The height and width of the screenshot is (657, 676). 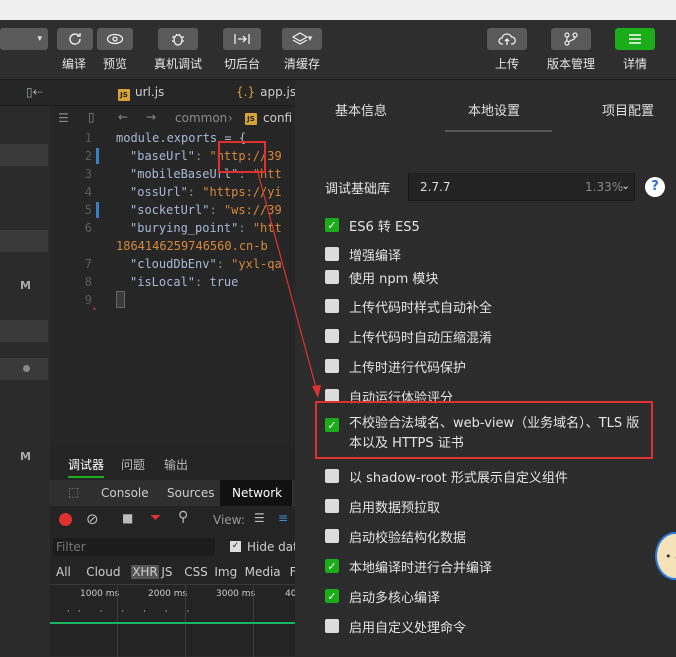 What do you see at coordinates (65, 519) in the screenshot?
I see `record-icon` at bounding box center [65, 519].